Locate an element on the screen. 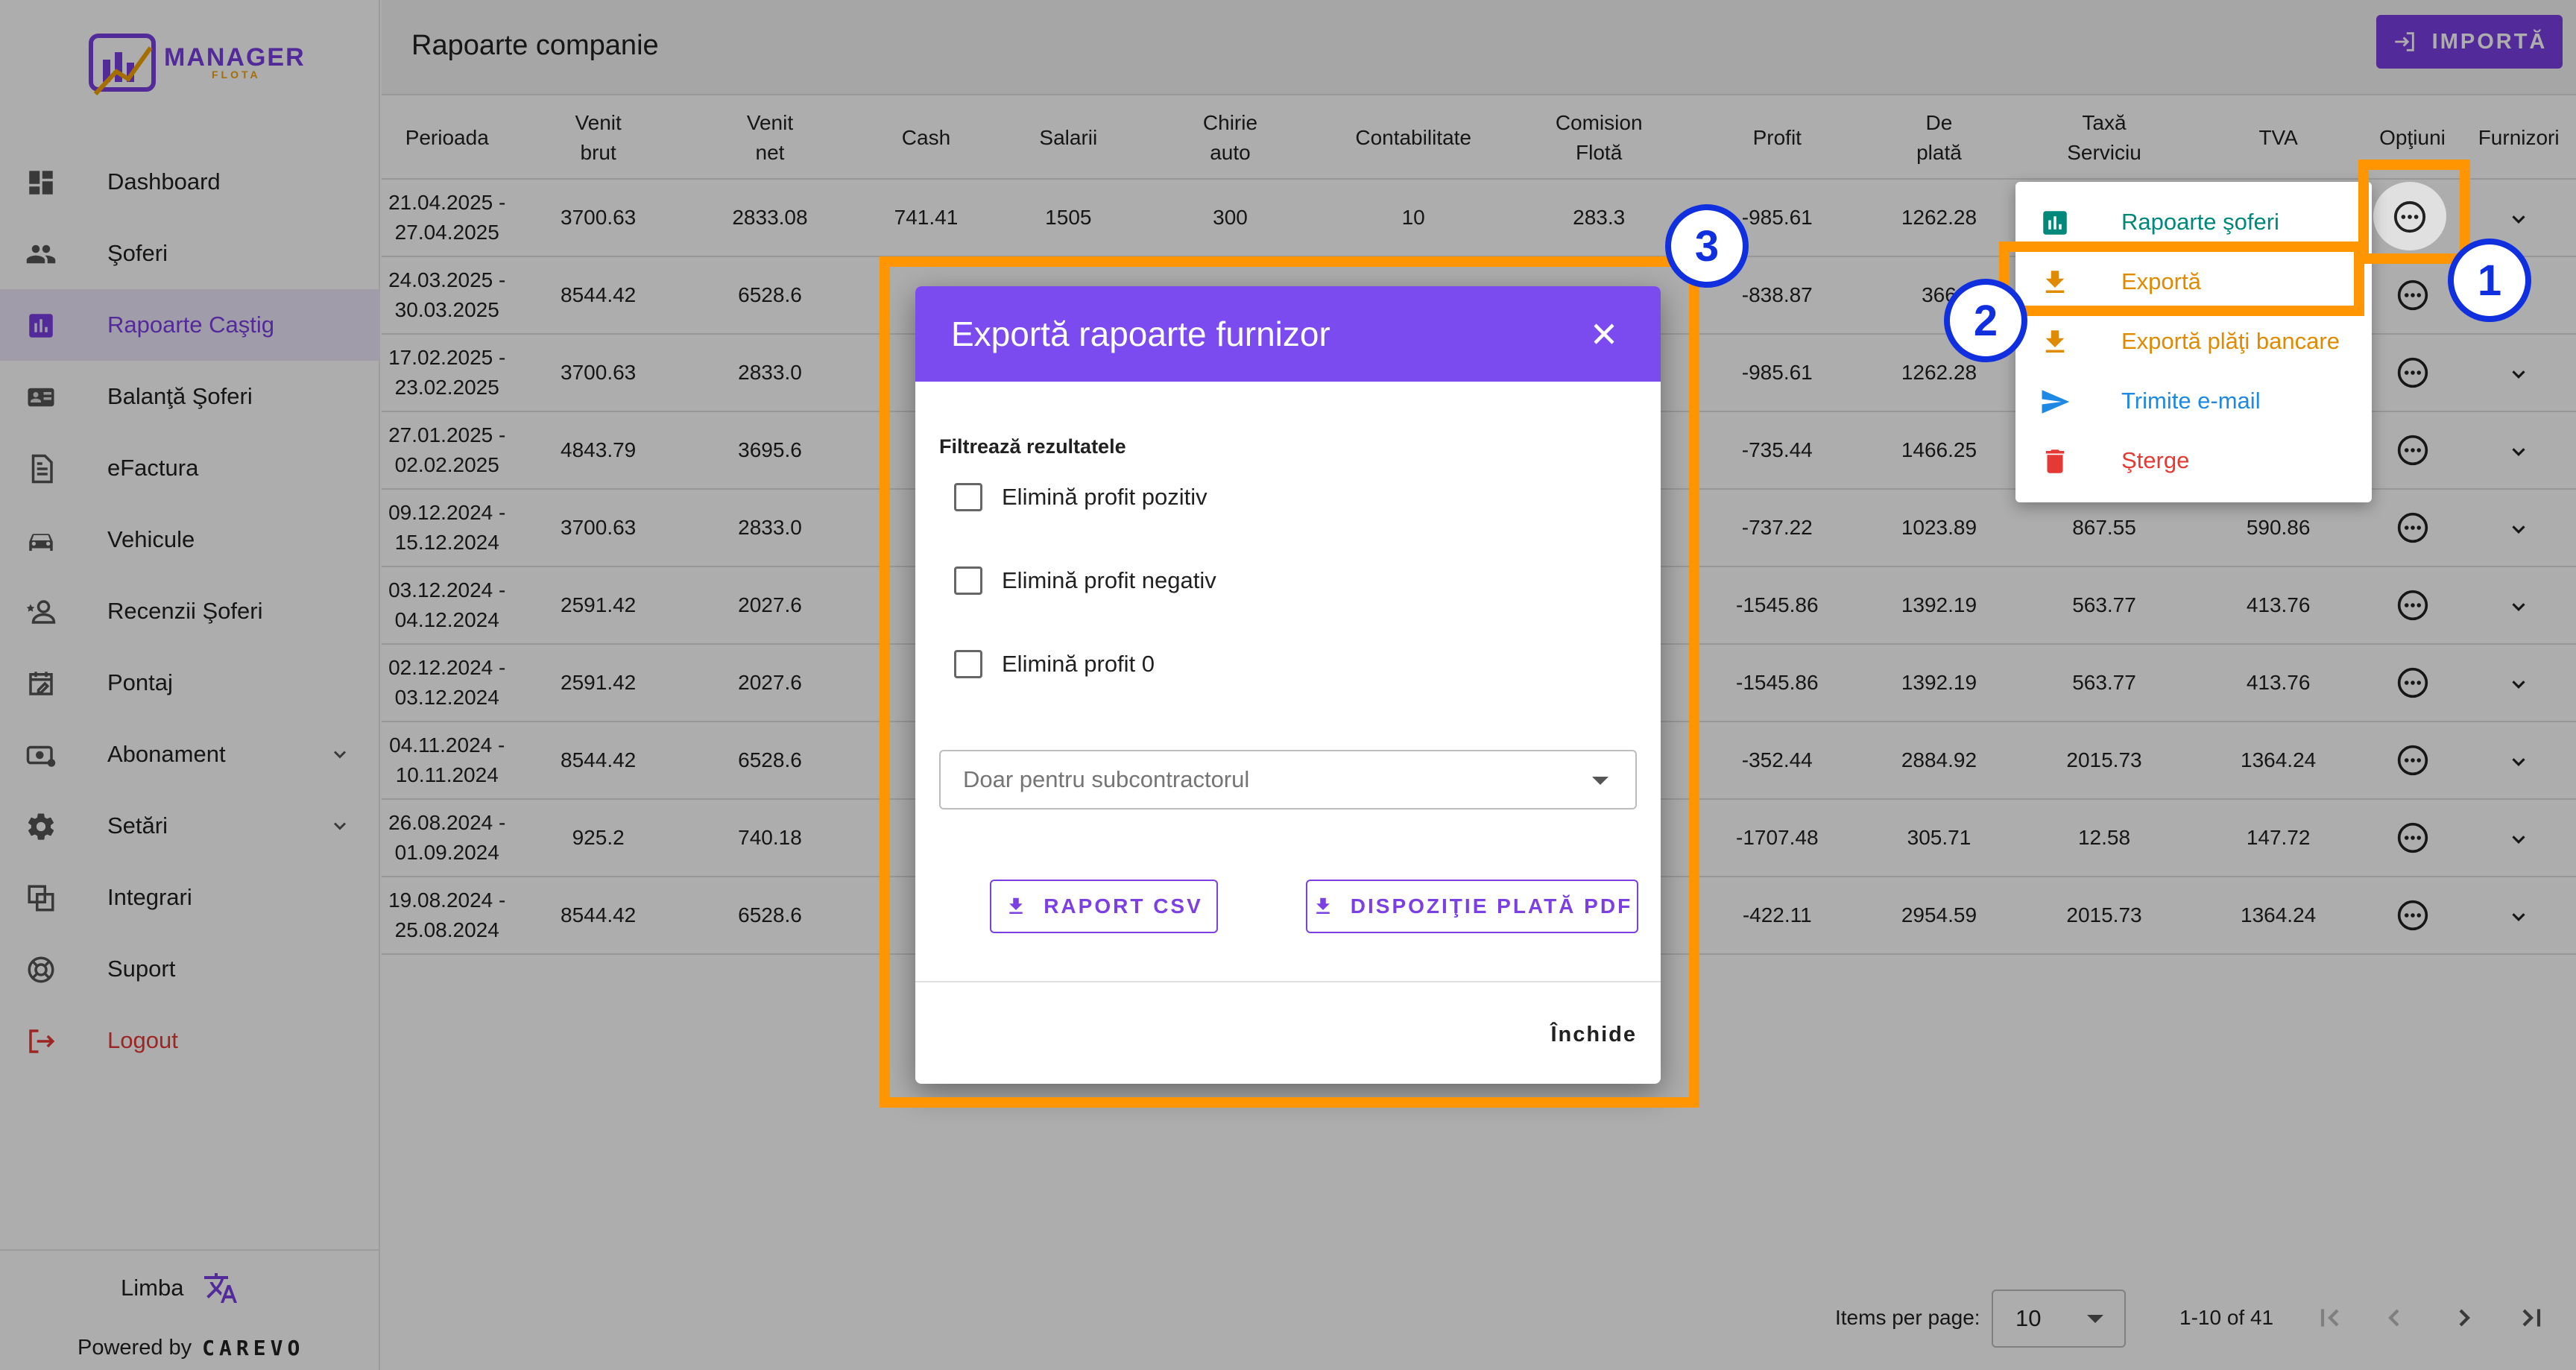 The height and width of the screenshot is (1370, 2576). menu-item-label: Trimite e-mail is located at coordinates (2191, 401).